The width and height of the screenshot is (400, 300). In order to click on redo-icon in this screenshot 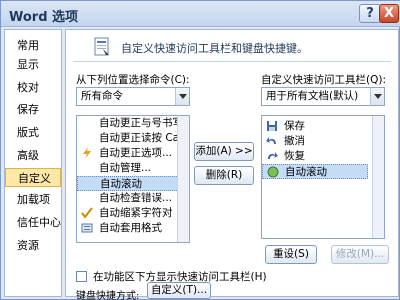, I will do `click(273, 155)`.